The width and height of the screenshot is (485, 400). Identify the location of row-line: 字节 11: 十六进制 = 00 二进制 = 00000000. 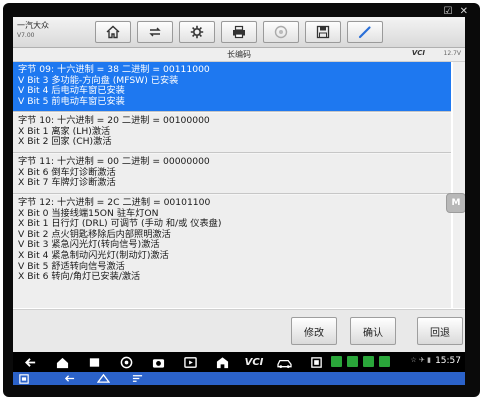
(114, 161).